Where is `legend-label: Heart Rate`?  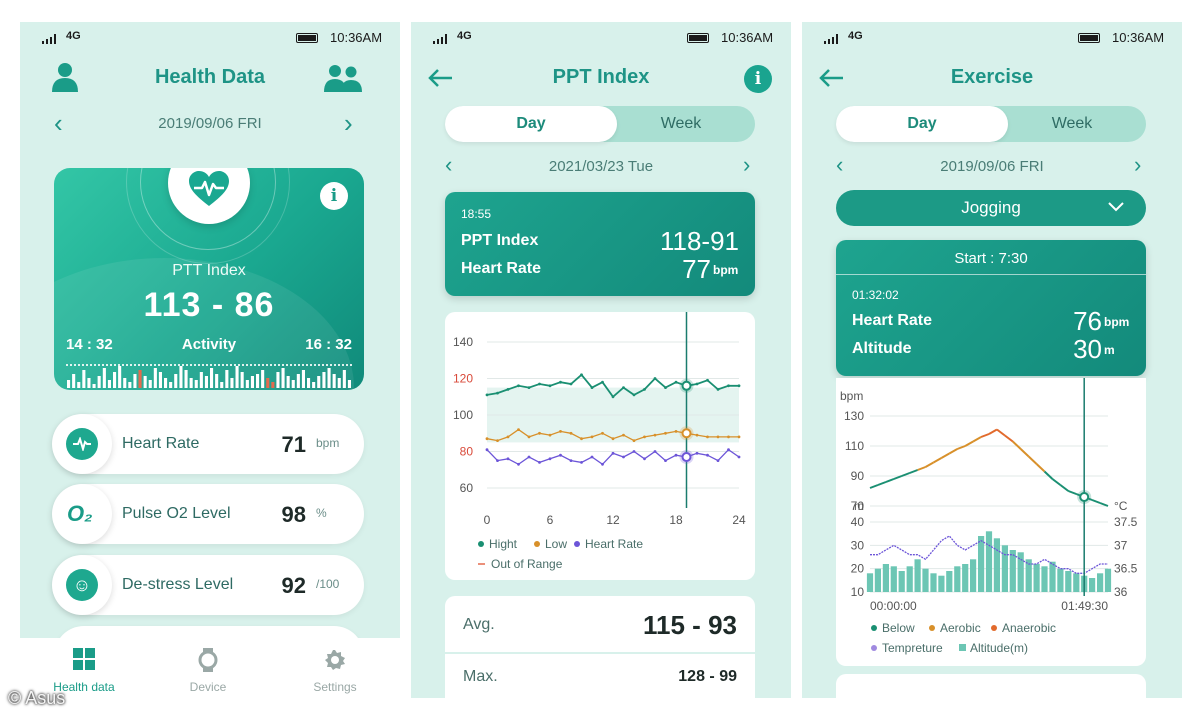
legend-label: Heart Rate is located at coordinates (614, 544).